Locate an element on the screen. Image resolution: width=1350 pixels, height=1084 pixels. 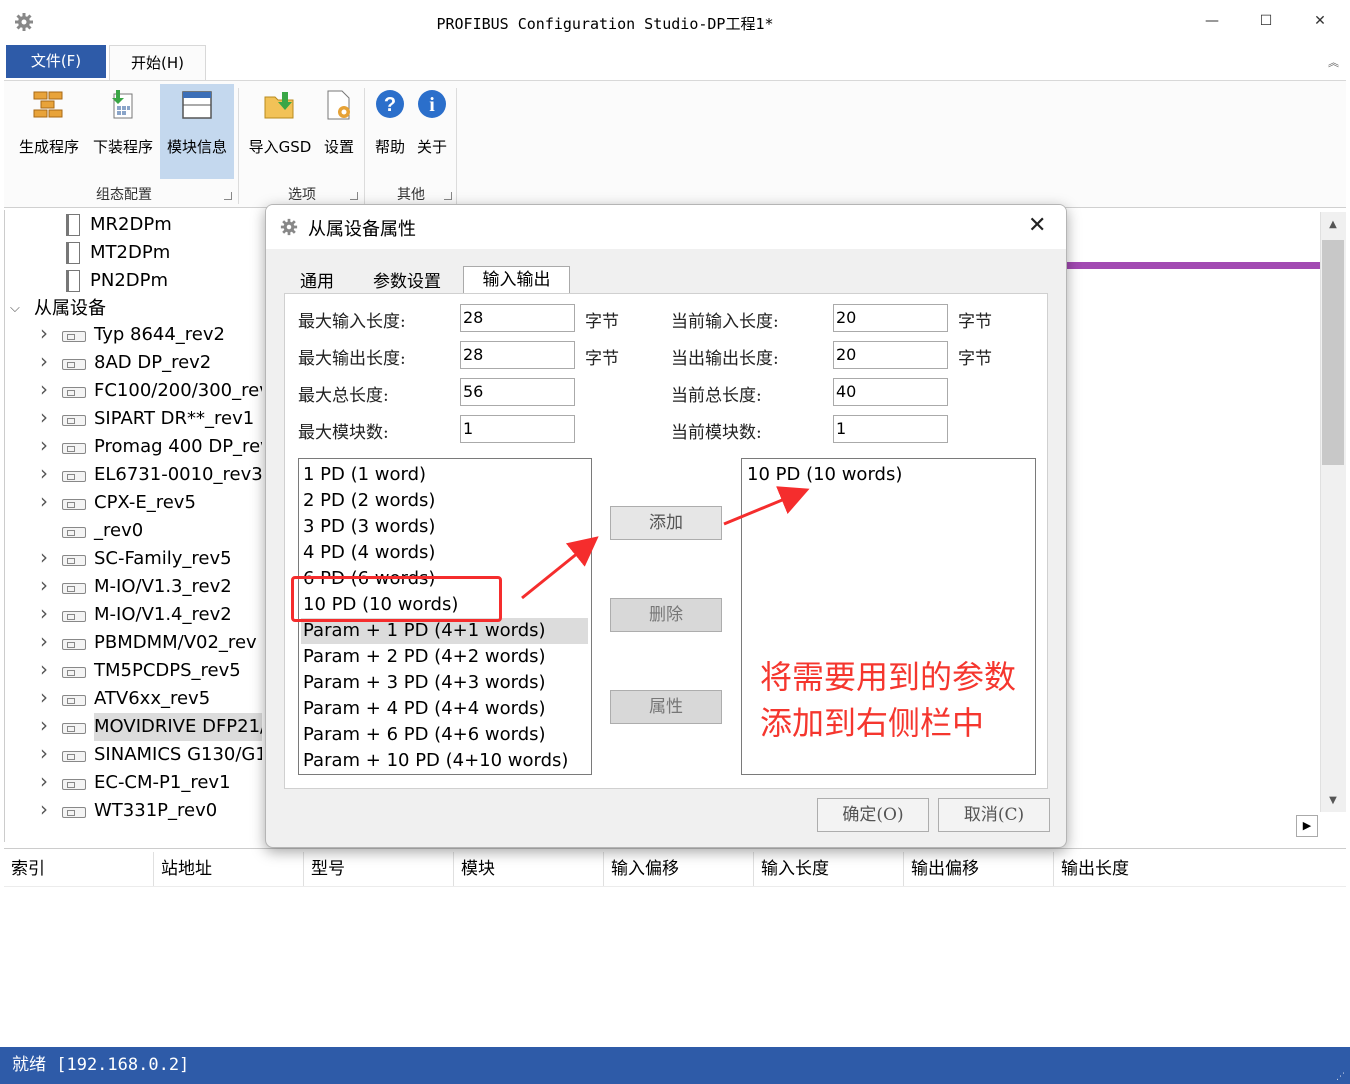
close-button: ✕ is located at coordinates (1320, 21).